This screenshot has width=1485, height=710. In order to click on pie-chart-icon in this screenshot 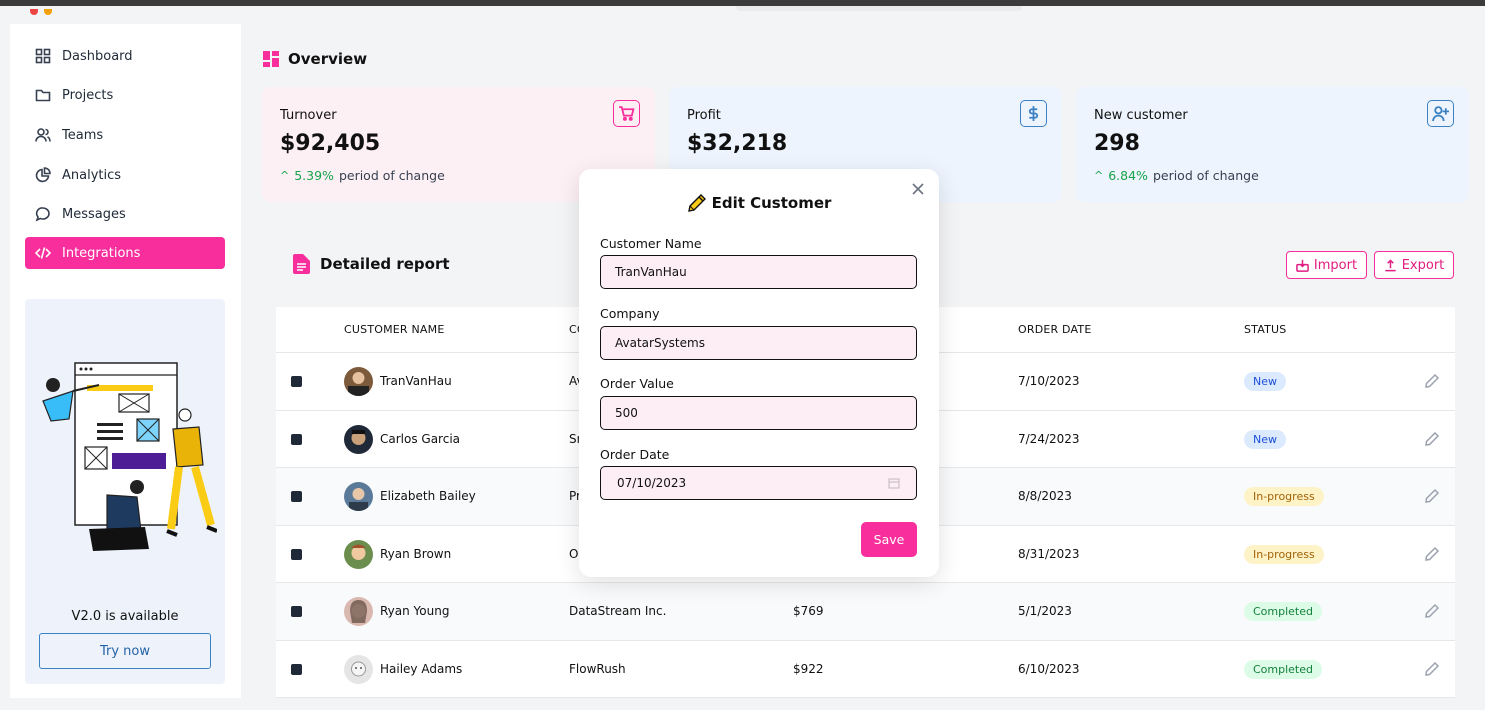, I will do `click(43, 175)`.